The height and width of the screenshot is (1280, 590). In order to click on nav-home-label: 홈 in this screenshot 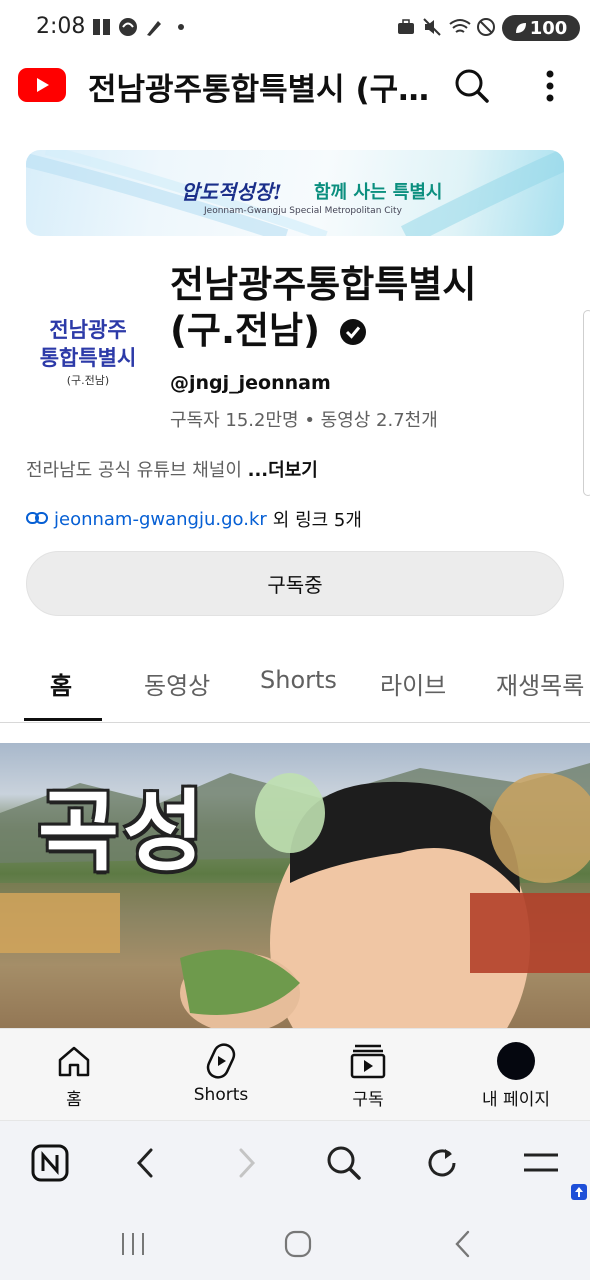, I will do `click(74, 1100)`.